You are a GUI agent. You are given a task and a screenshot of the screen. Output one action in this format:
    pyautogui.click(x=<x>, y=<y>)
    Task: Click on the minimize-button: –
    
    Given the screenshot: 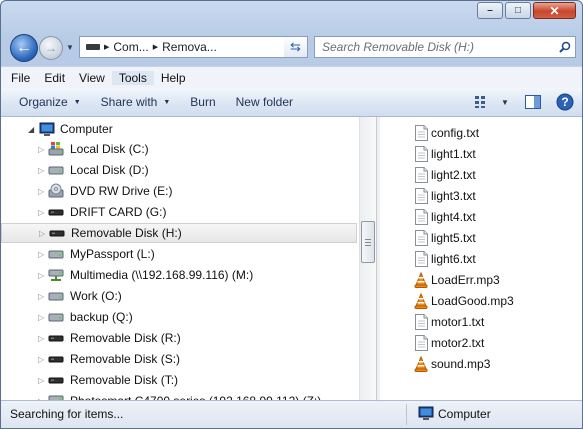 What is the action you would take?
    pyautogui.click(x=490, y=10)
    